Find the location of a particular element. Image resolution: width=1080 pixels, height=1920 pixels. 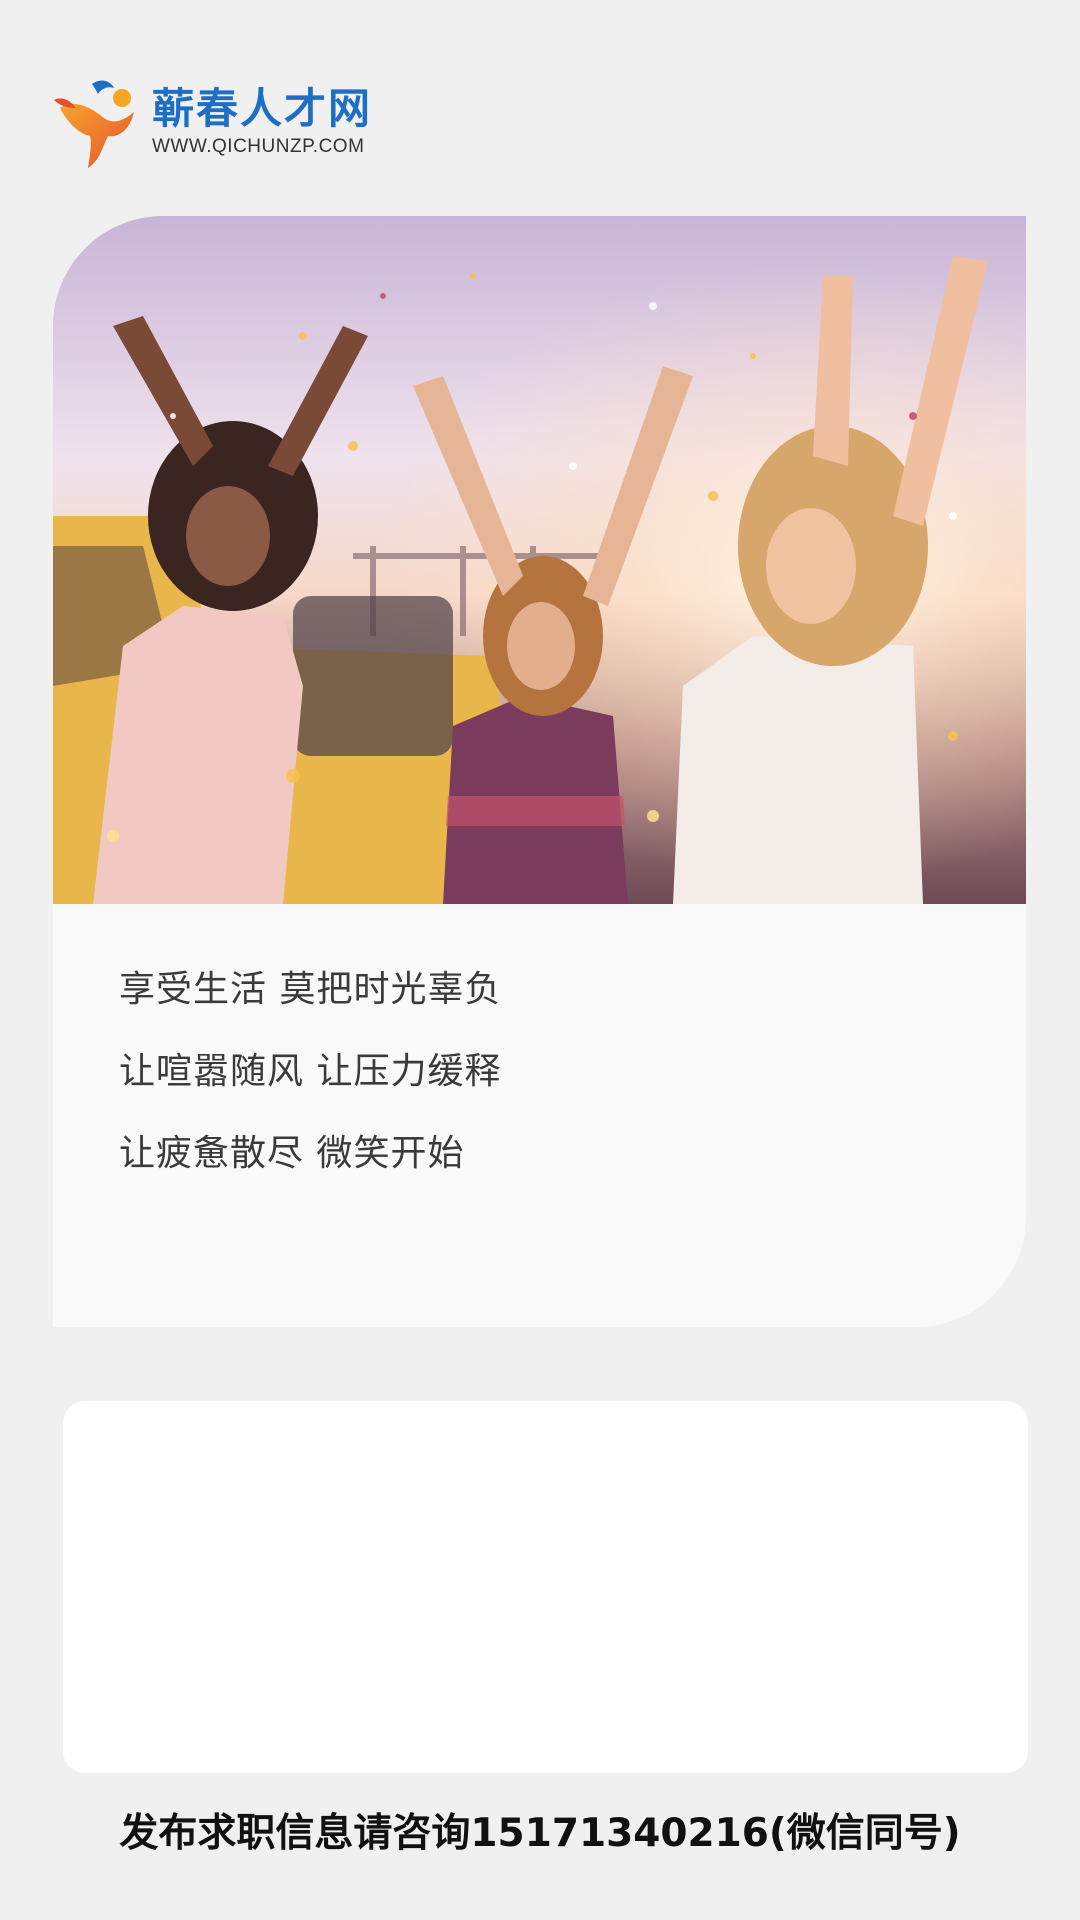

hero-line-3: 让疲惫散尽 微笑开始 is located at coordinates (292, 1153).